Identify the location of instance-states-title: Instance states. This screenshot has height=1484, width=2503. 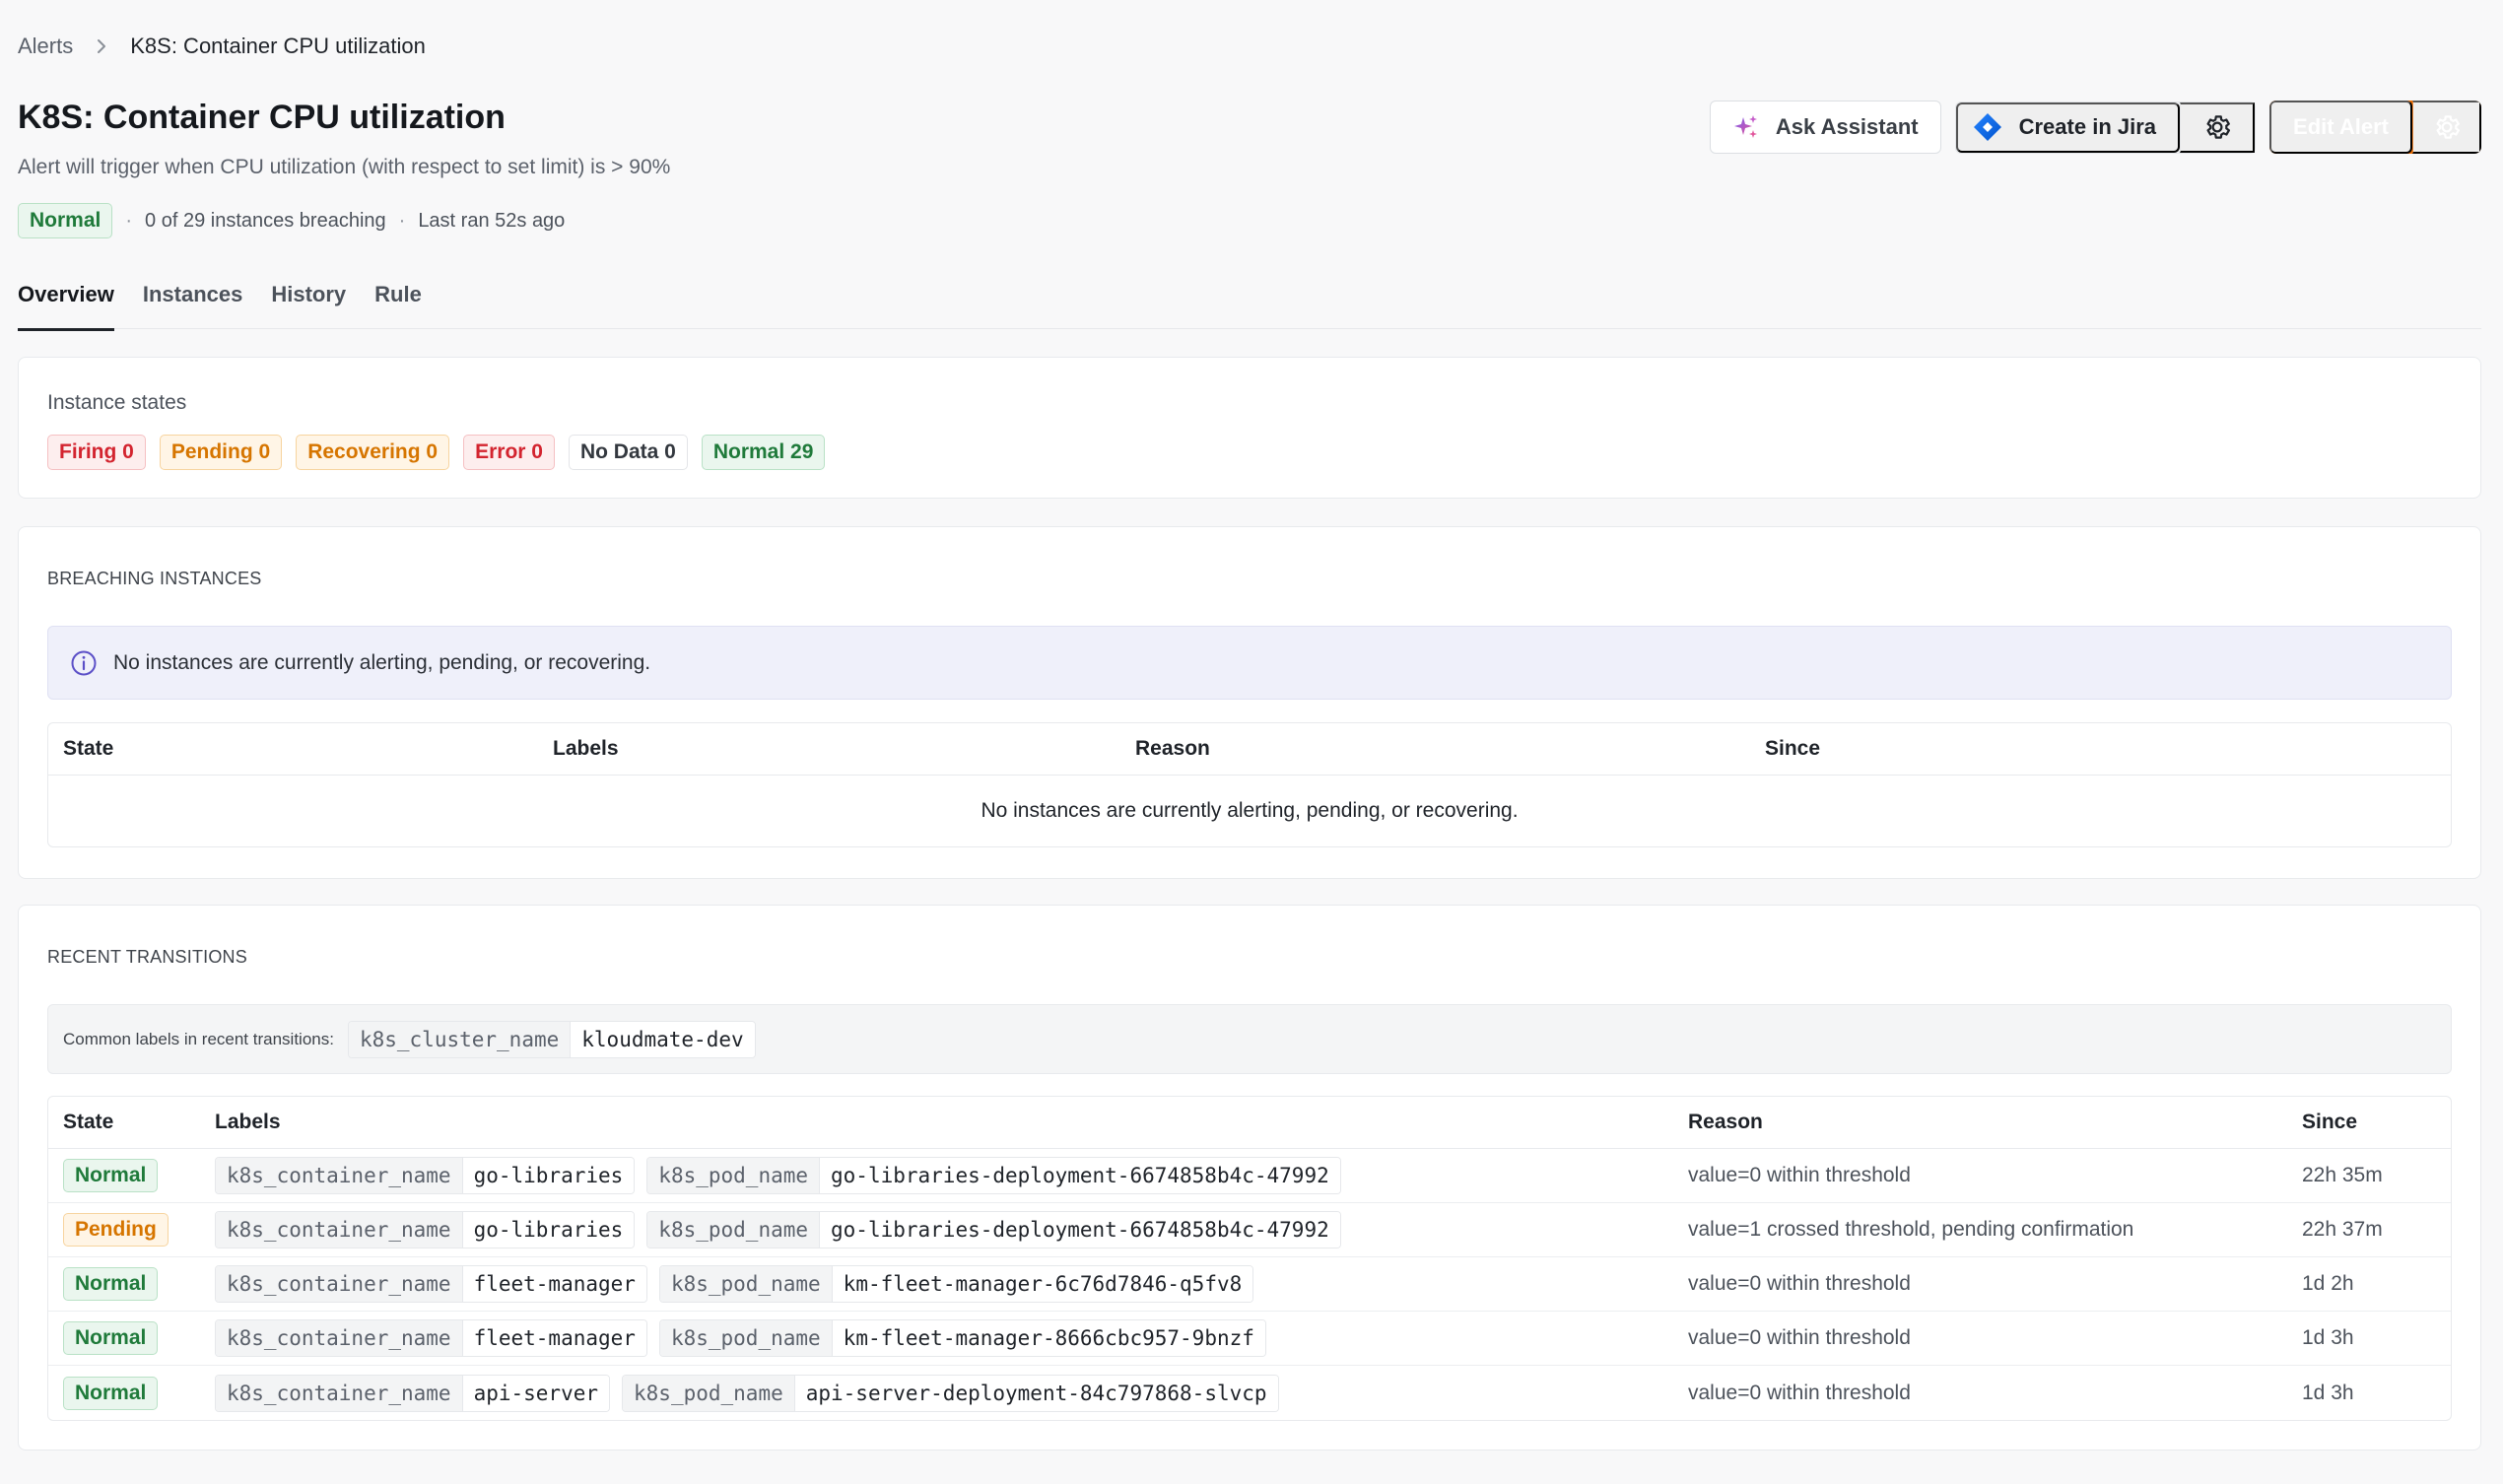
(117, 402).